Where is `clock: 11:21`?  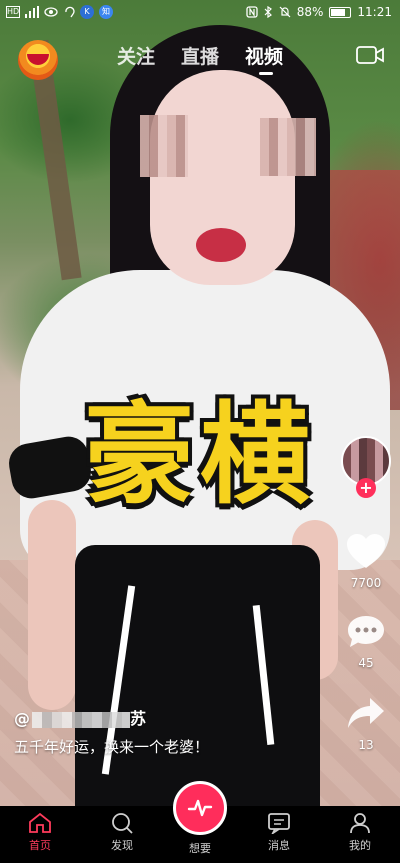 clock: 11:21 is located at coordinates (374, 12).